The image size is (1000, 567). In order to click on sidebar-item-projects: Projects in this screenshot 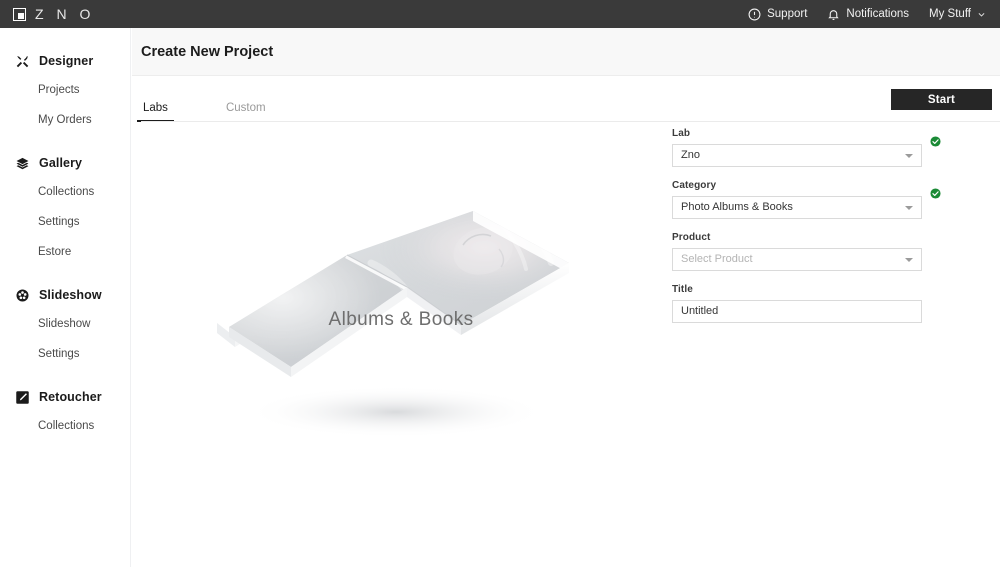, I will do `click(65, 90)`.